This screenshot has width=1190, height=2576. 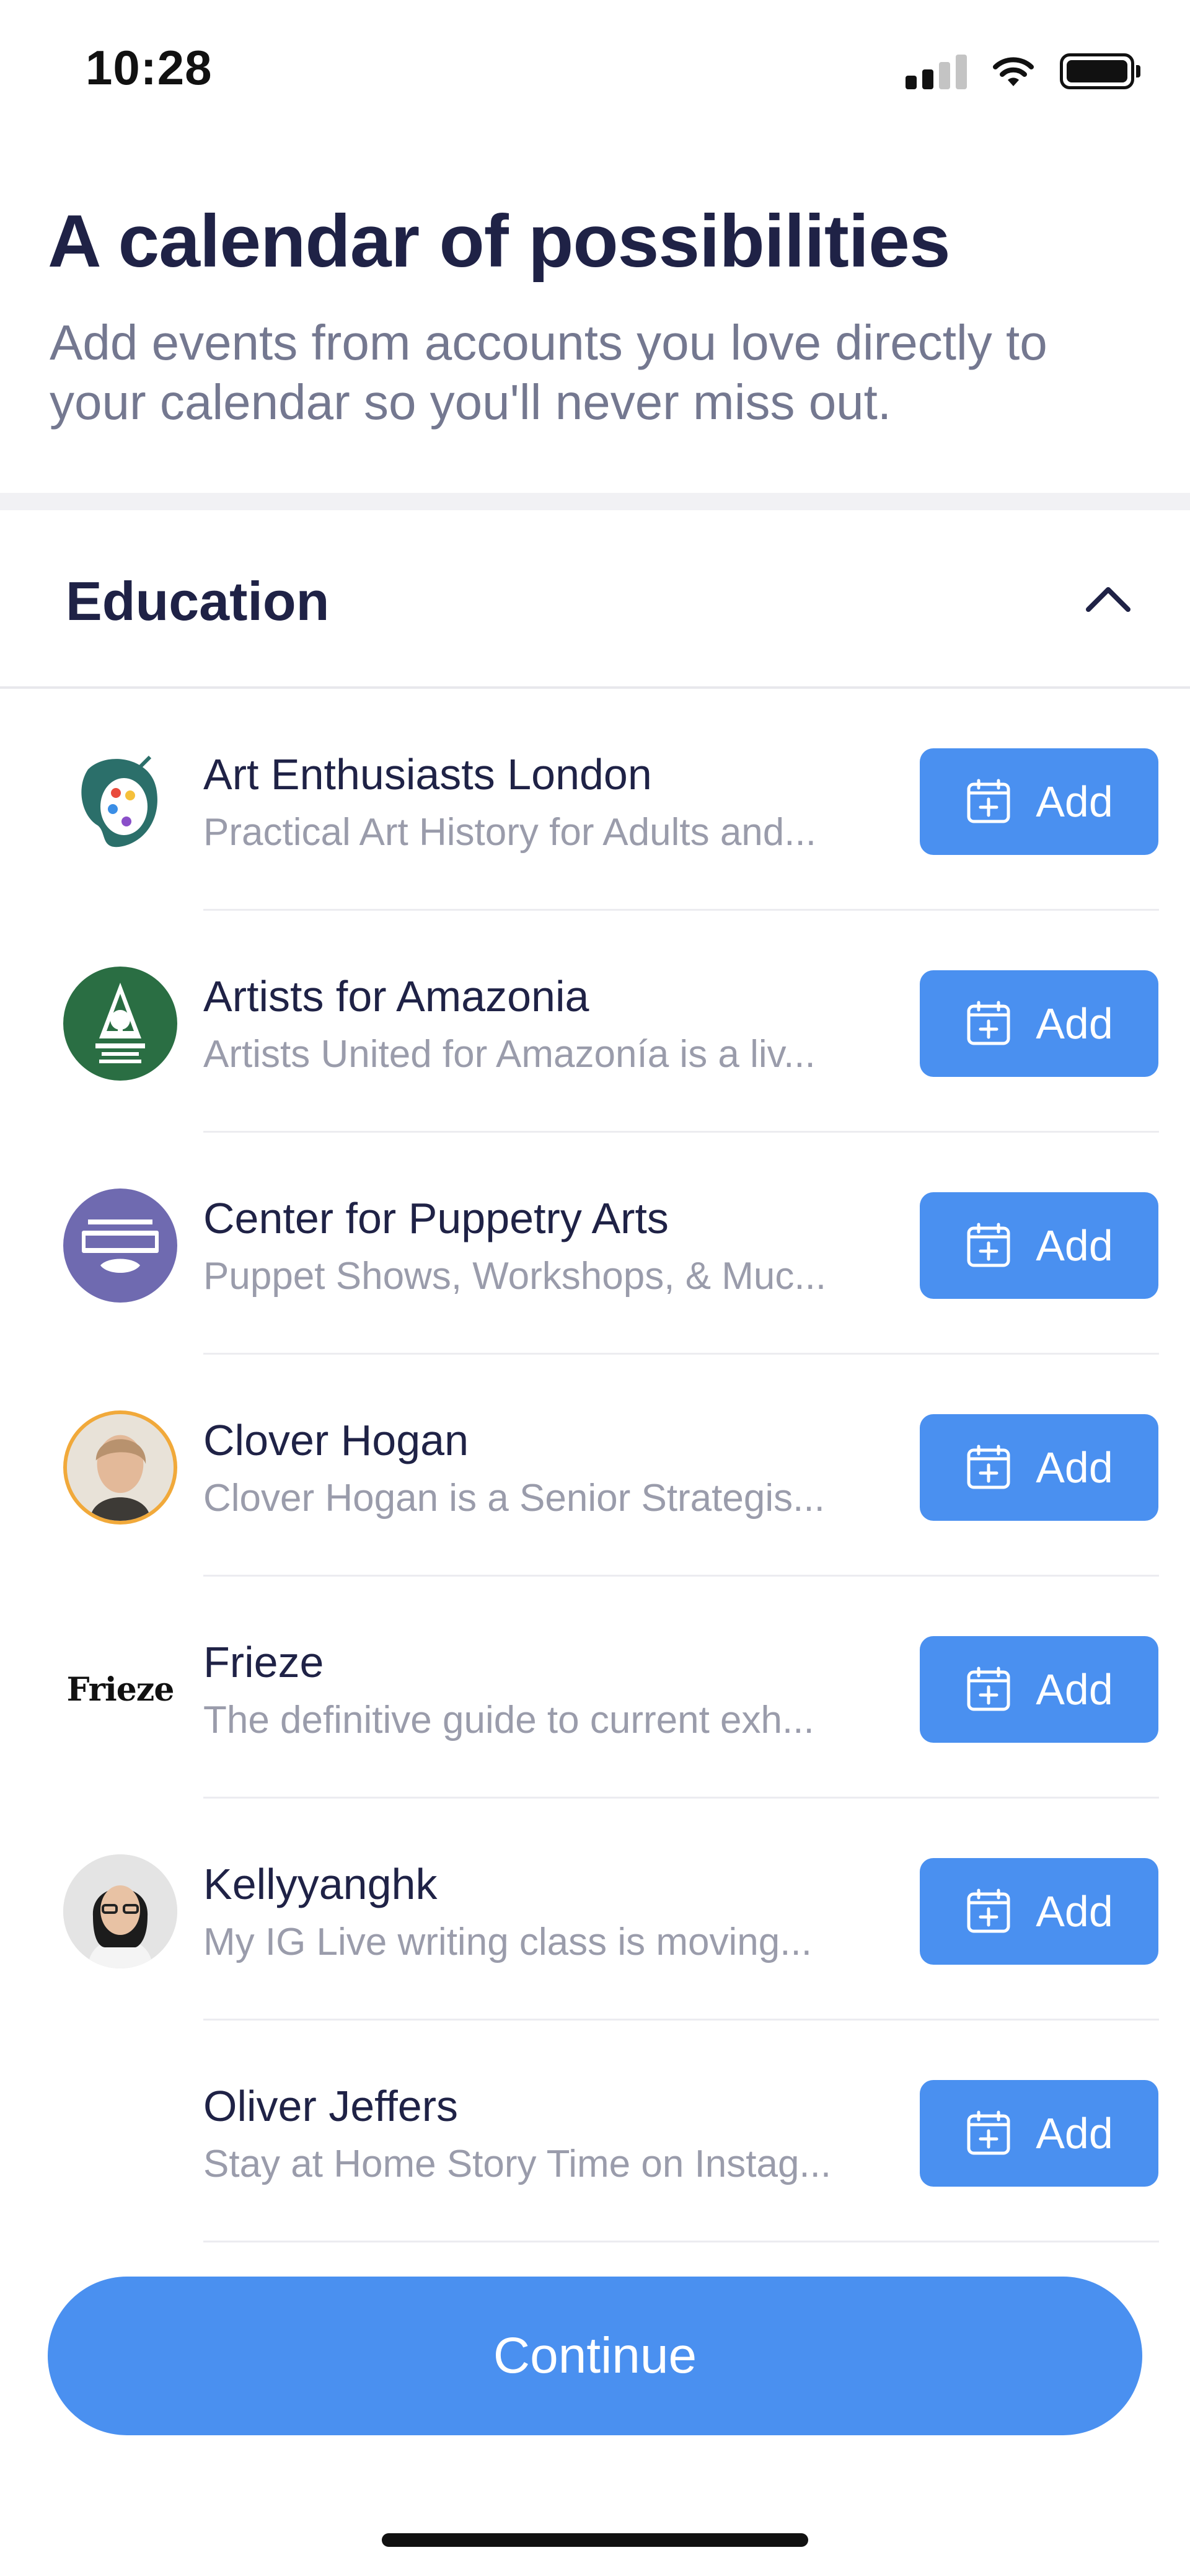 What do you see at coordinates (396, 996) in the screenshot?
I see `account-name: Artists for Amazonia` at bounding box center [396, 996].